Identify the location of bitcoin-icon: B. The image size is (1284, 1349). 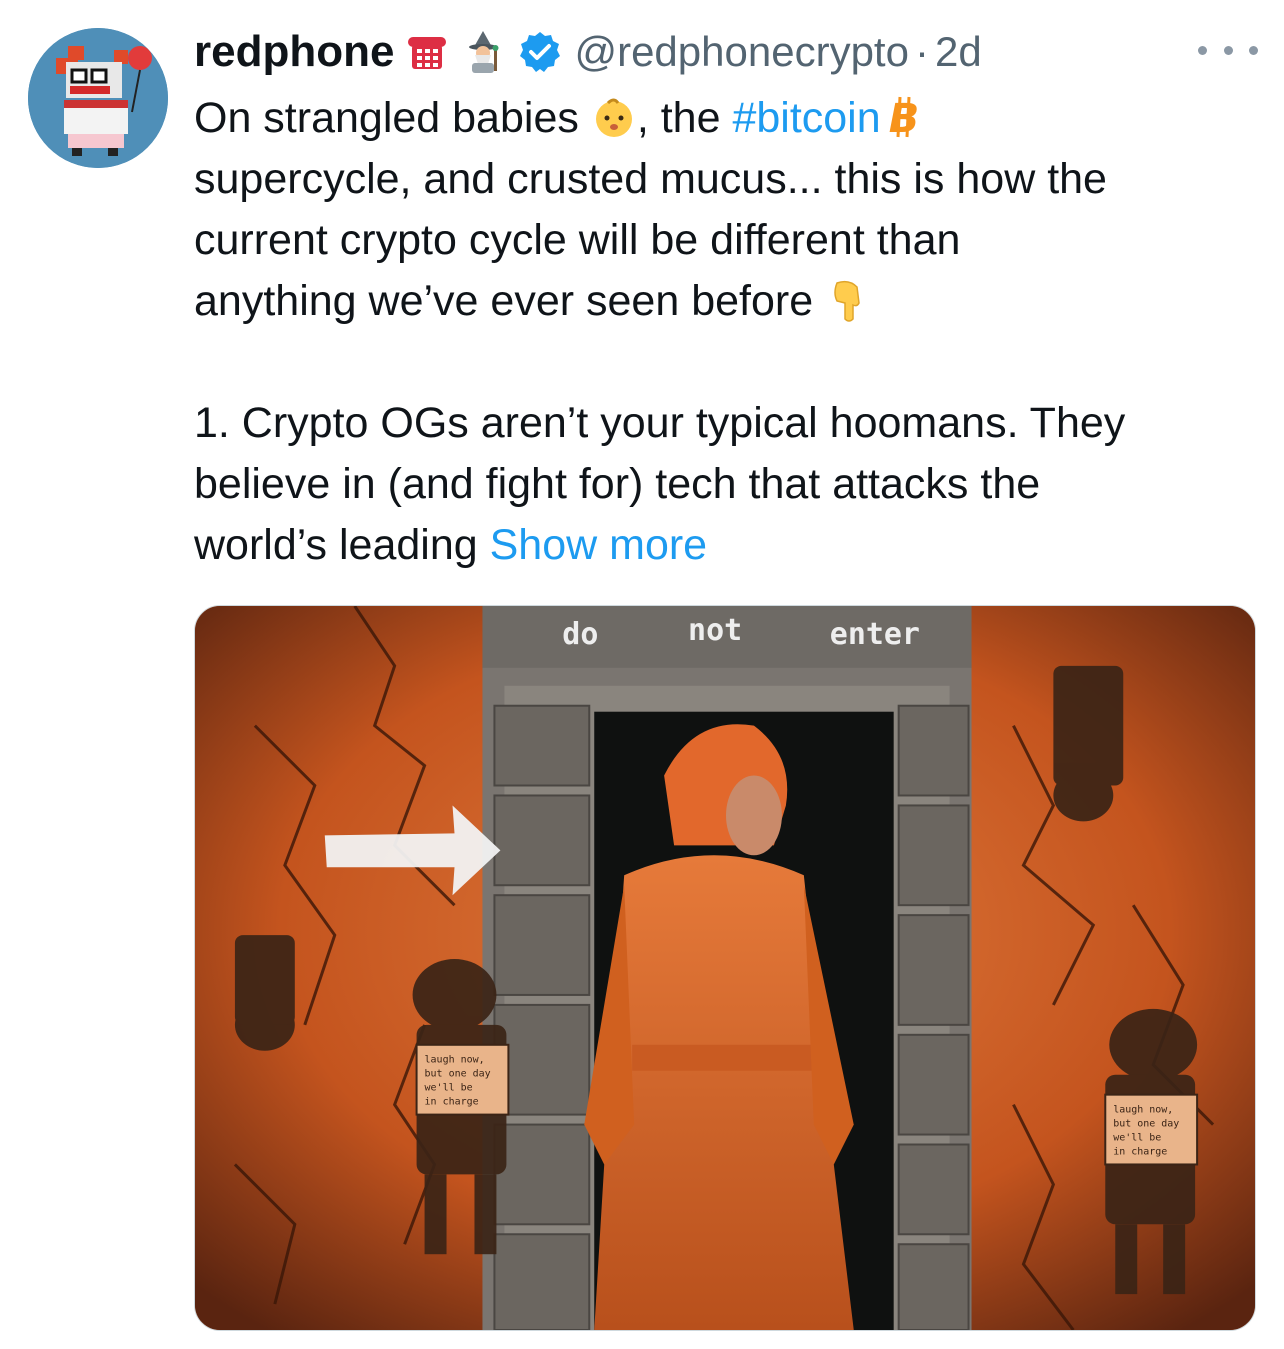
(904, 117).